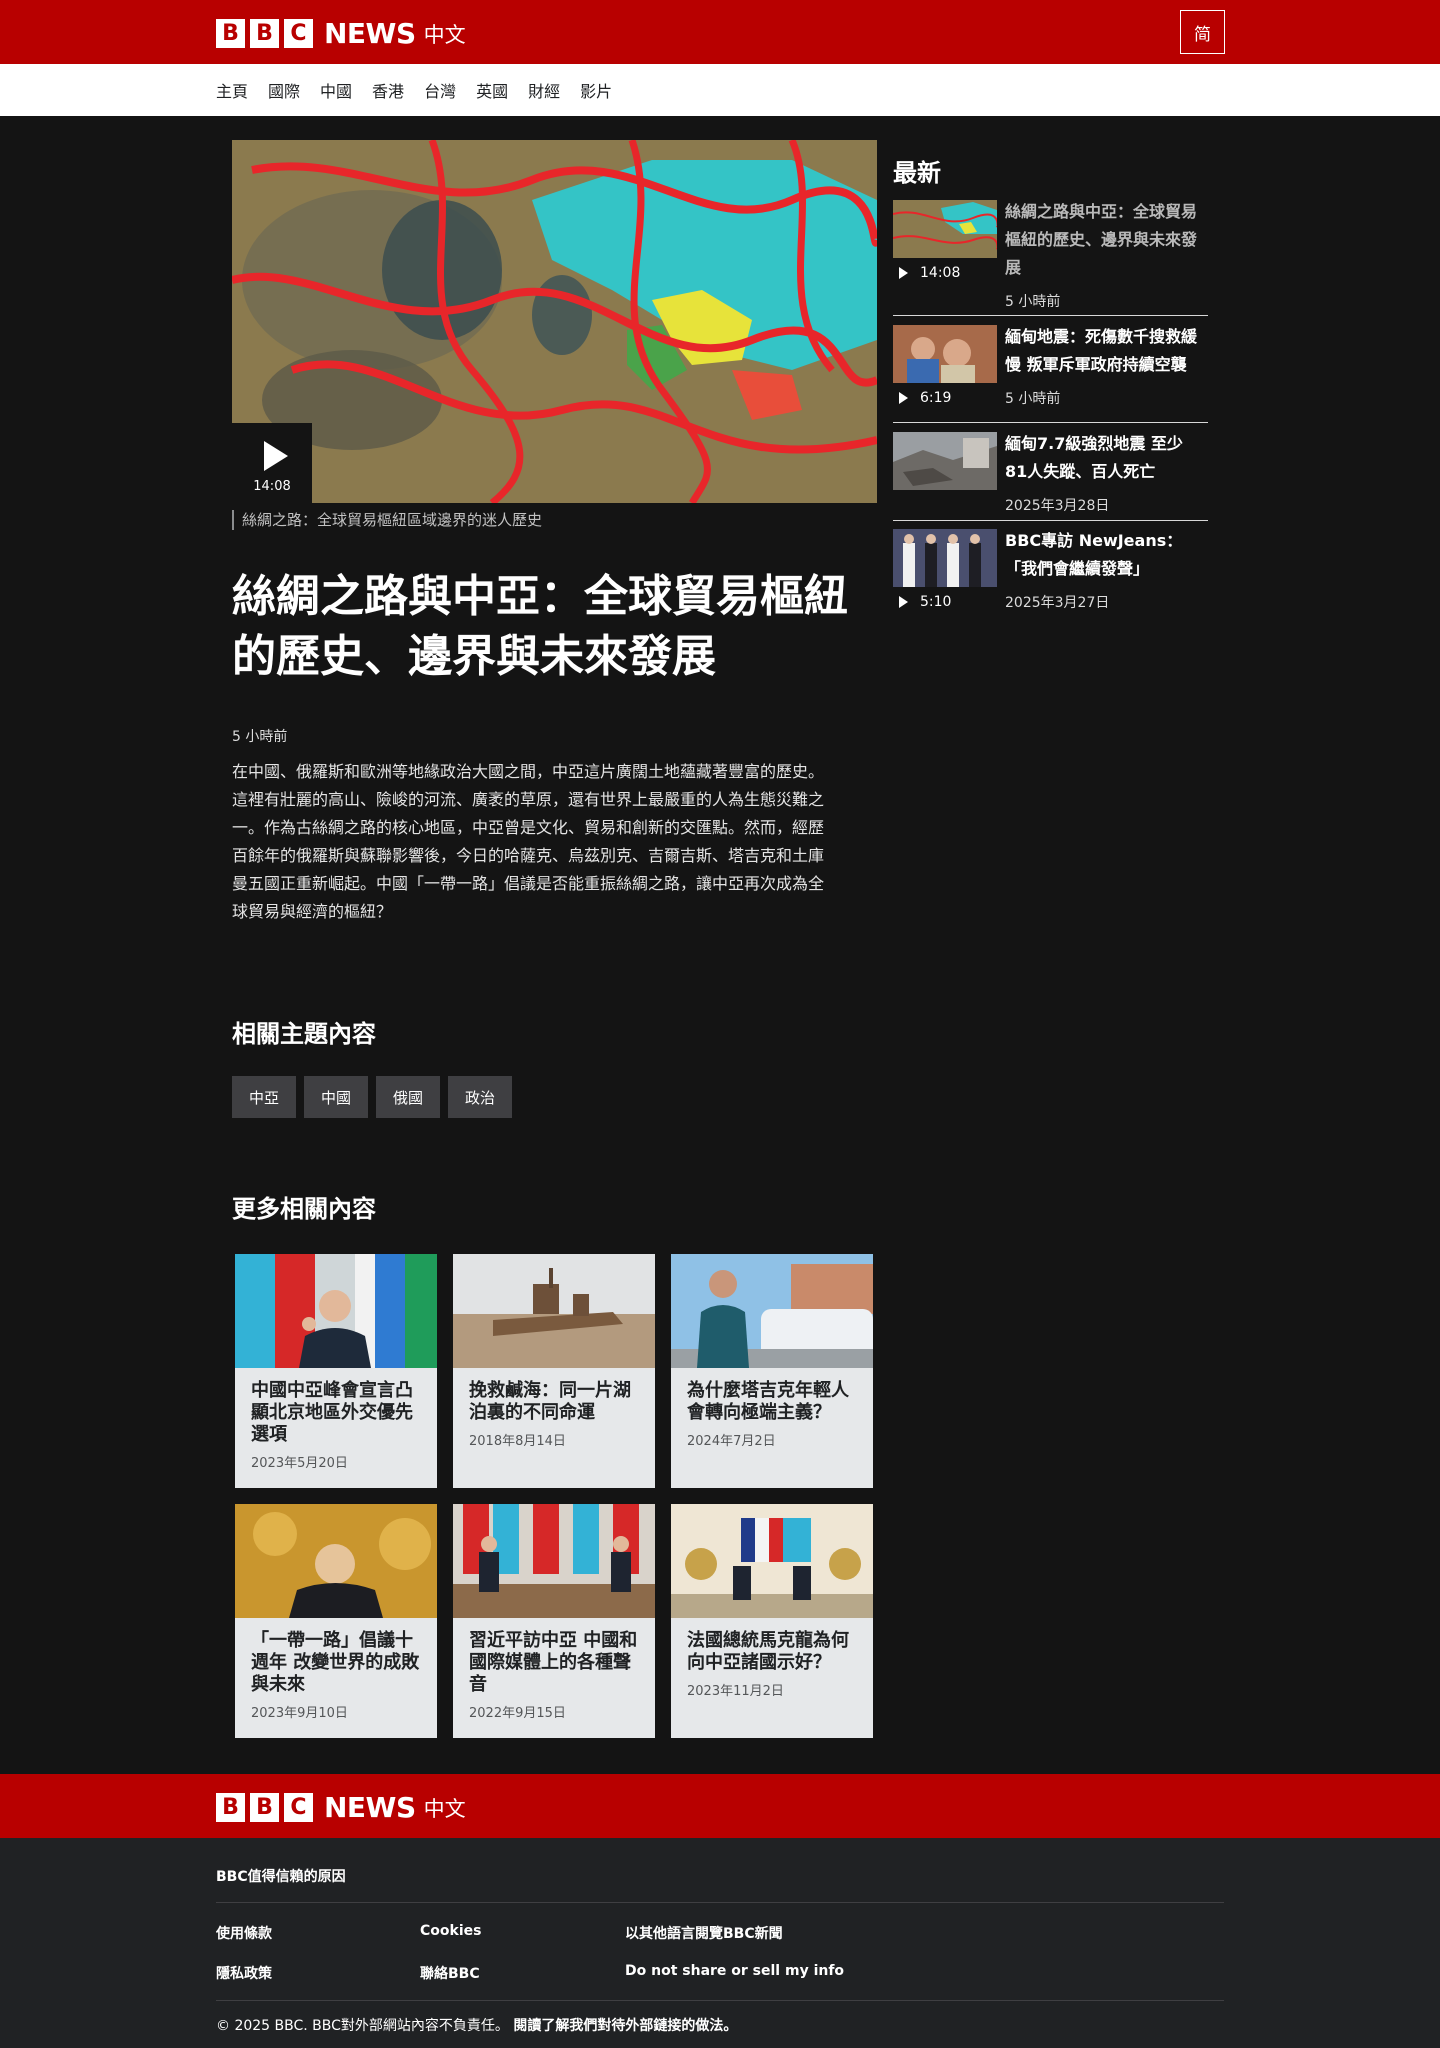 The image size is (1440, 2048). Describe the element at coordinates (772, 1621) in the screenshot. I see `related-card: 法國總統馬克龍為何向中亞諸國示好？ 2023年11月2日` at that location.